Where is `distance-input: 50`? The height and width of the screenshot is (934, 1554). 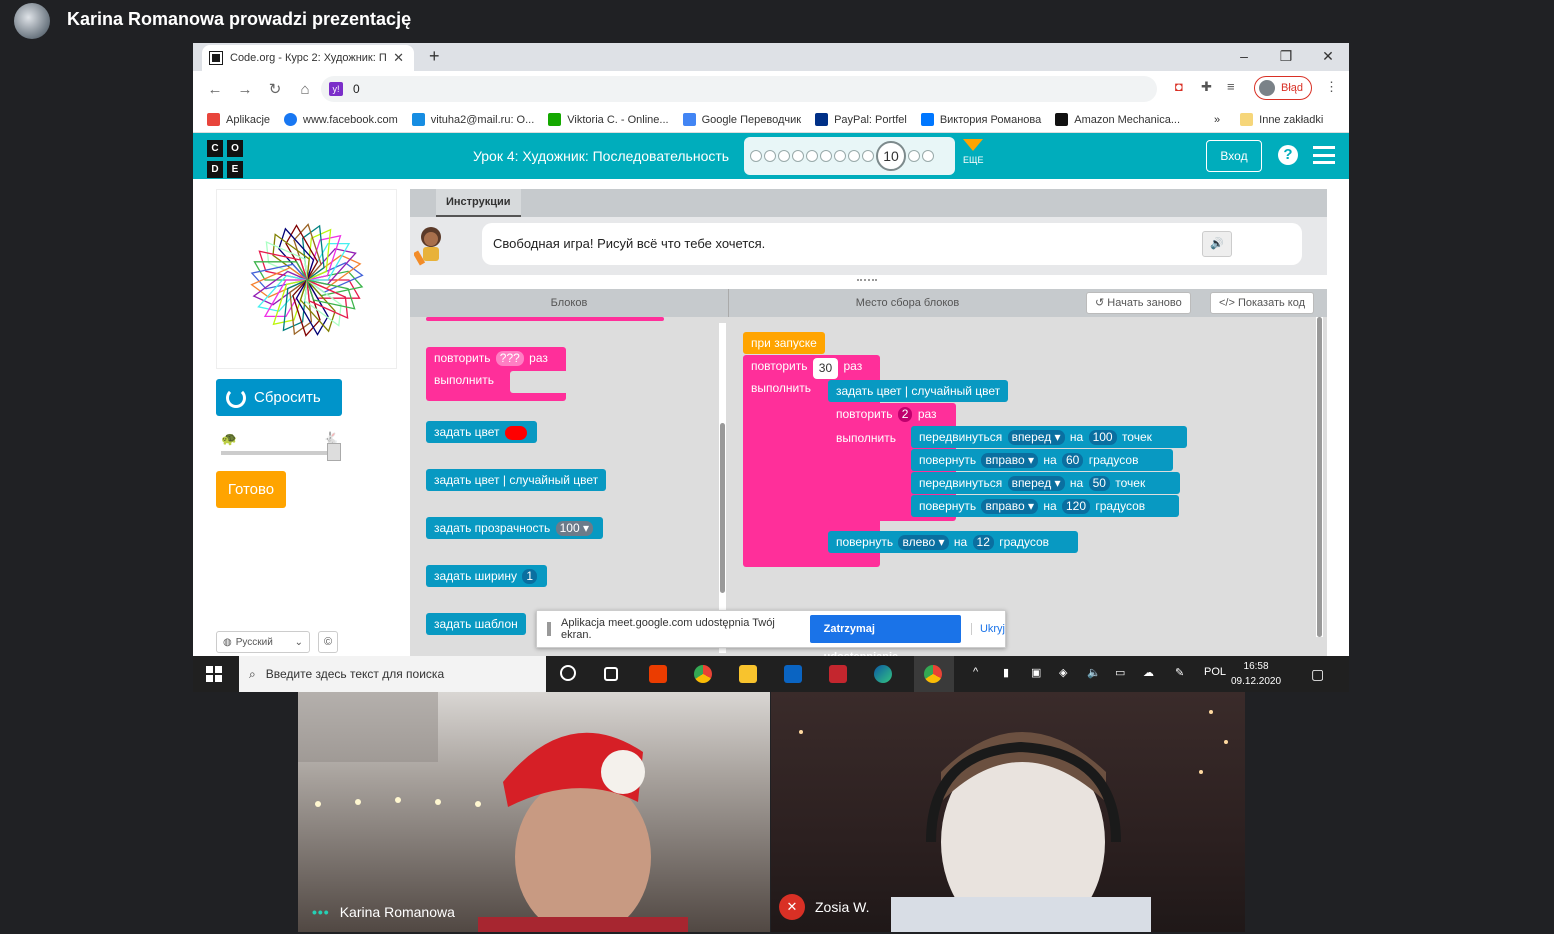
distance-input: 50 is located at coordinates (1099, 483).